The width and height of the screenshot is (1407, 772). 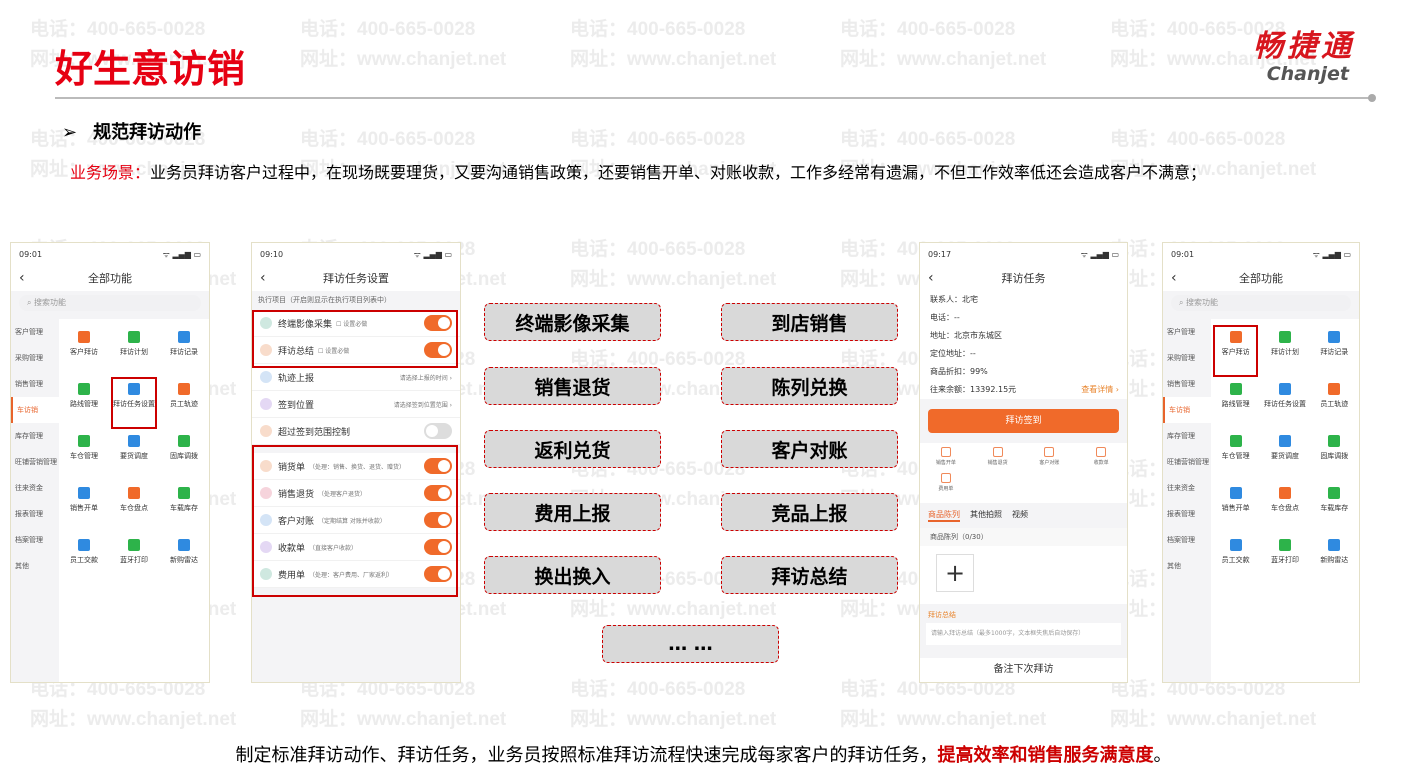 What do you see at coordinates (356, 431) in the screenshot?
I see `setting-row: 超过签到范围控制` at bounding box center [356, 431].